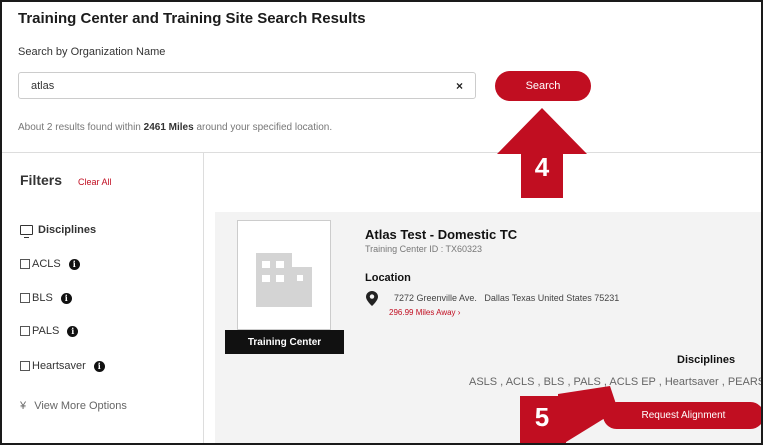 Image resolution: width=763 pixels, height=445 pixels. I want to click on more-options-label: View More Options, so click(80, 406).